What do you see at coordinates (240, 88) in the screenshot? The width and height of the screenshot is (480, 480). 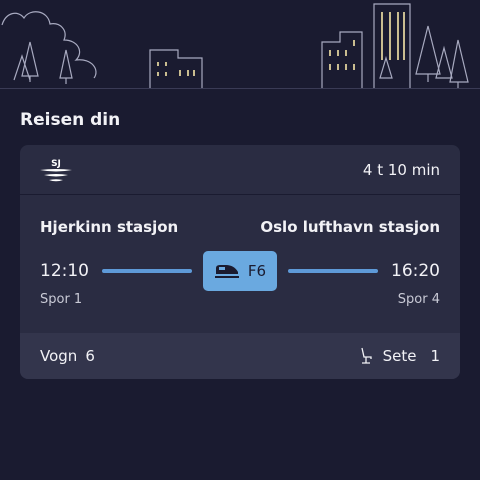 I see `header-divider` at bounding box center [240, 88].